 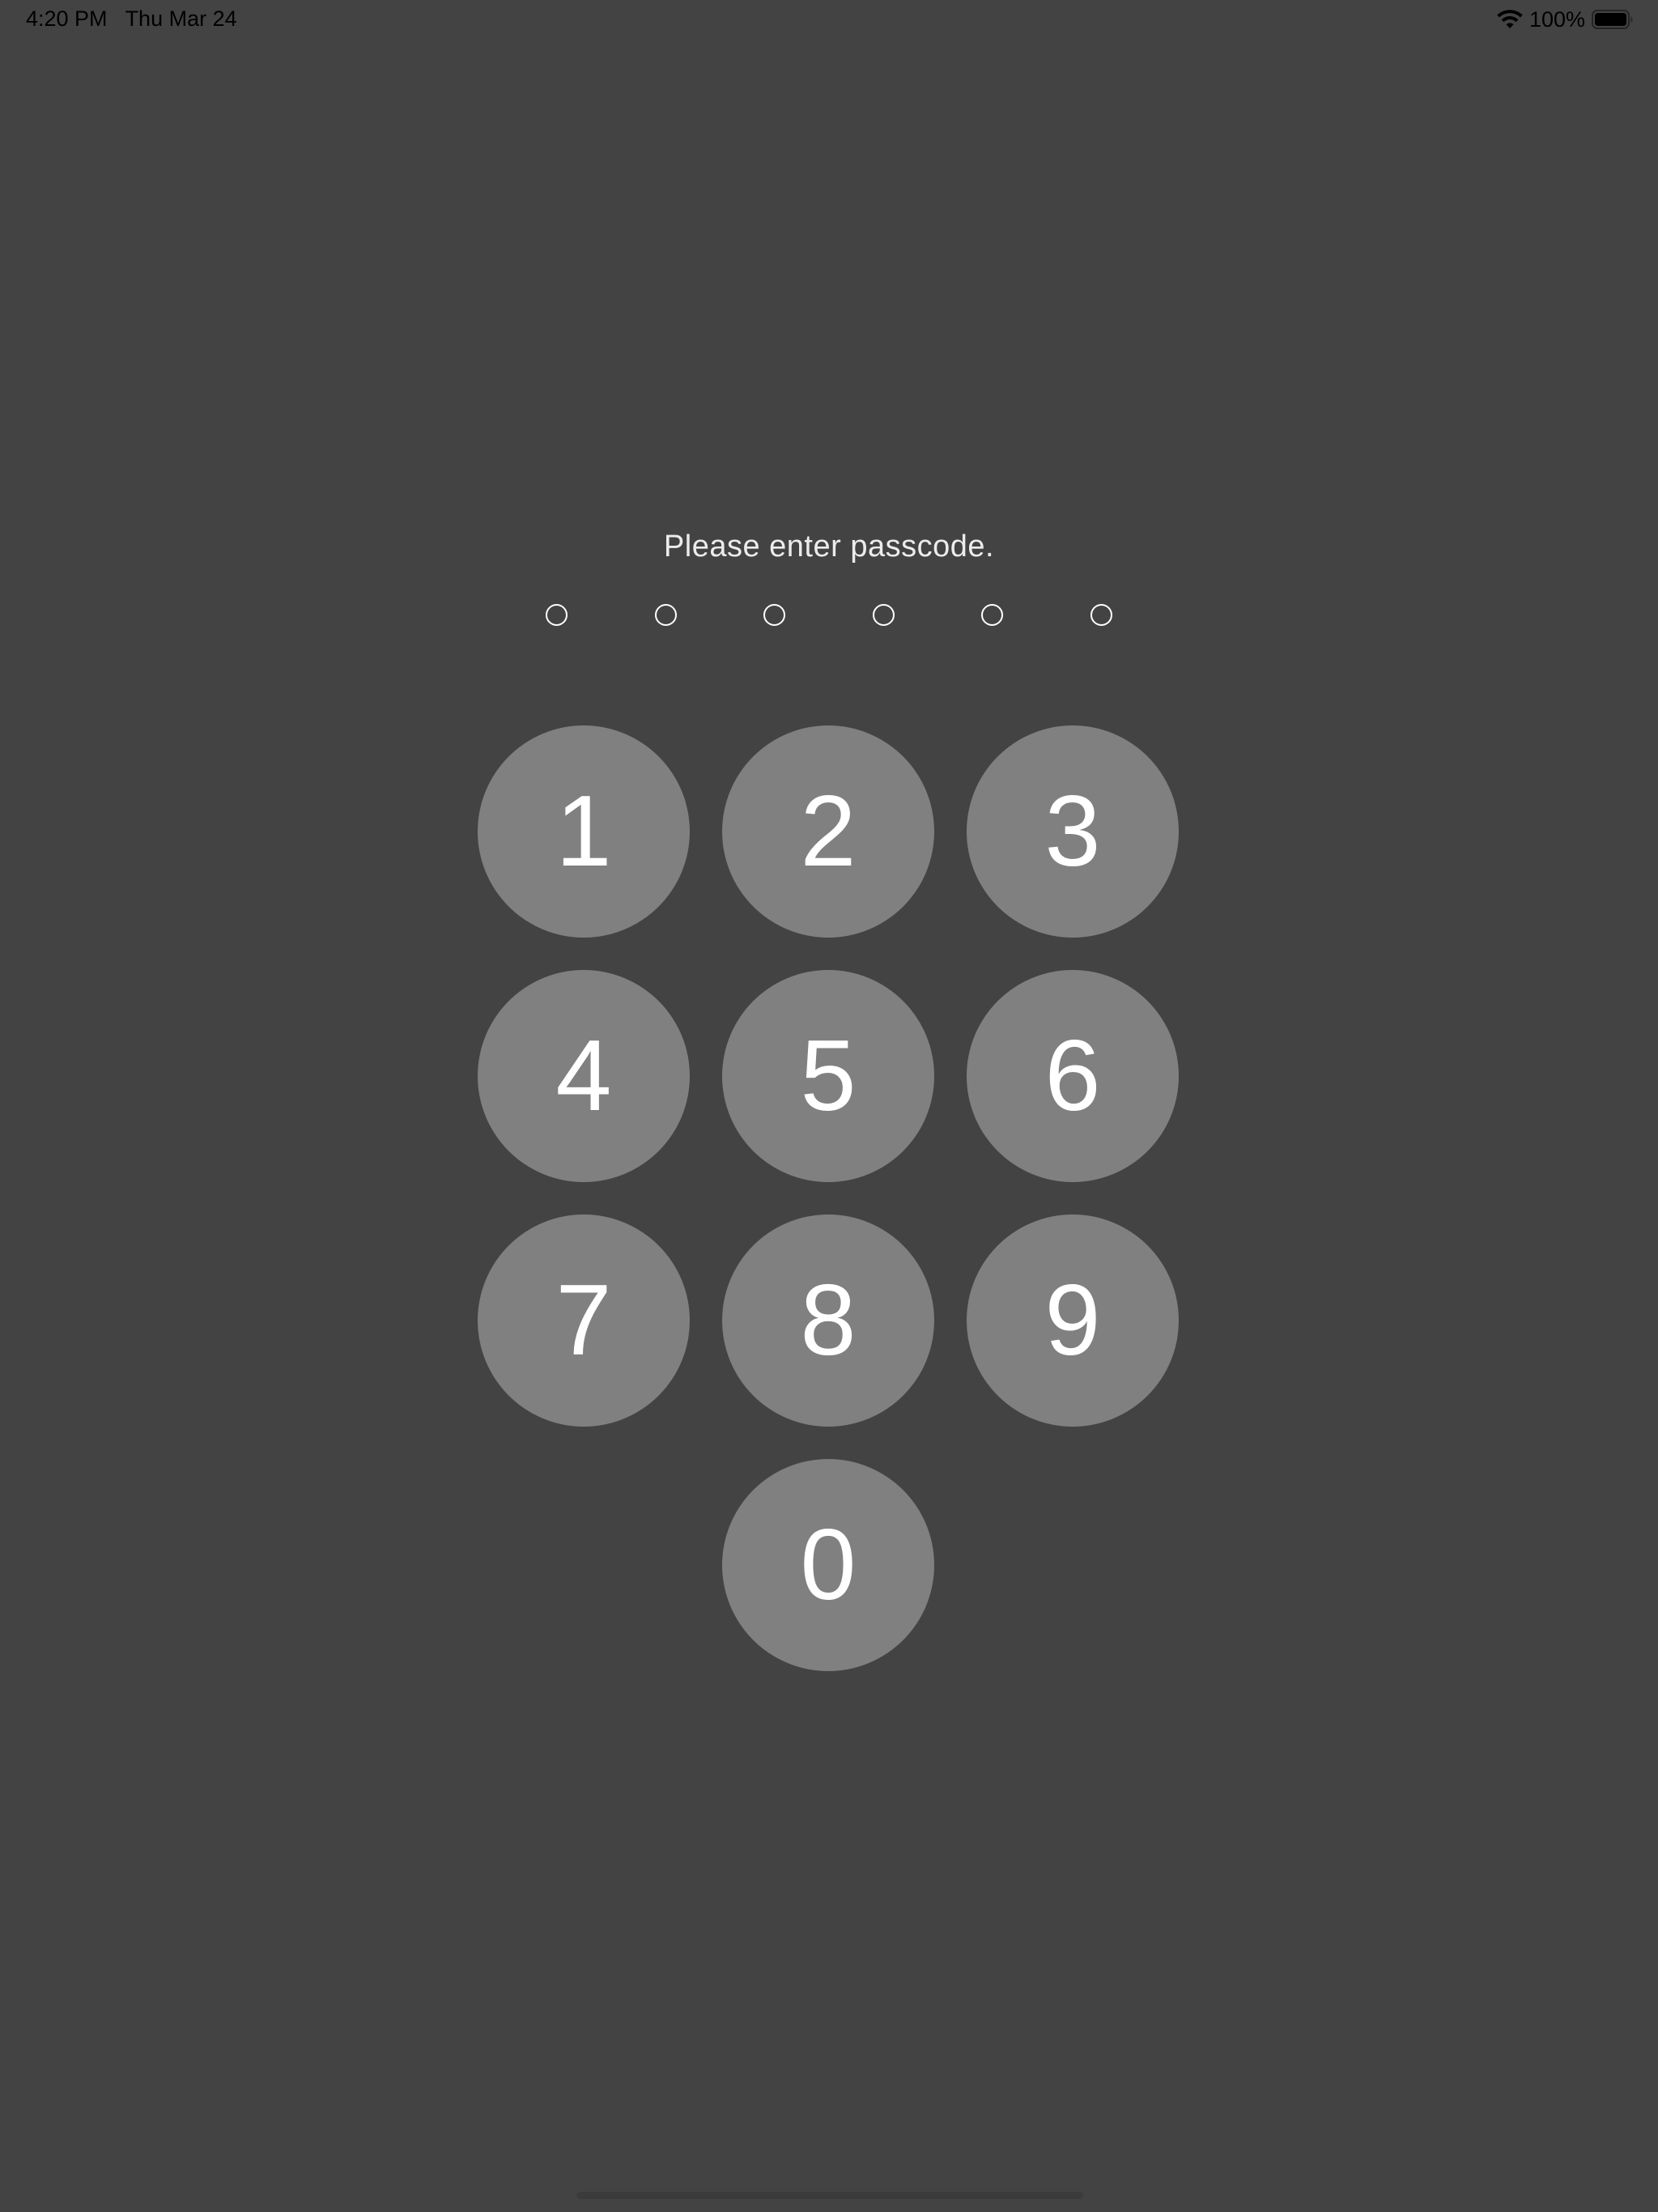 I want to click on keypad-key-label: 6, so click(x=1072, y=1076).